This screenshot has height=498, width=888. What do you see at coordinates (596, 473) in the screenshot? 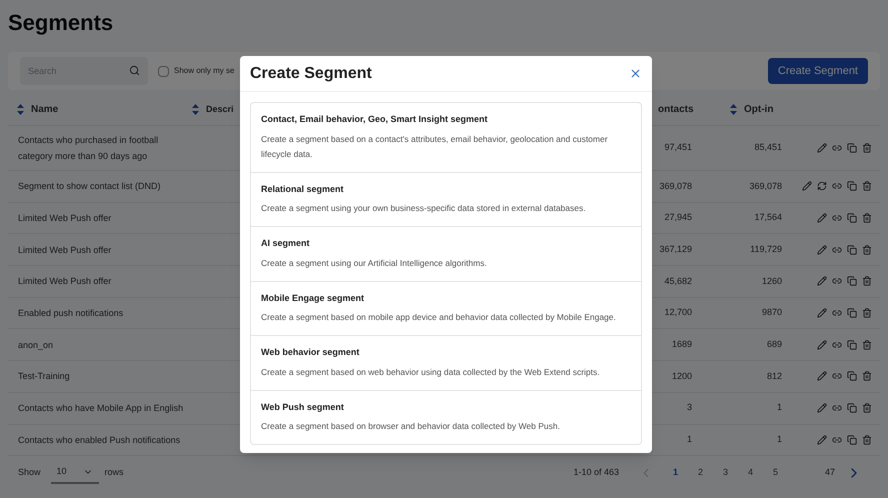
I see `page-range: 1-10 of 463` at bounding box center [596, 473].